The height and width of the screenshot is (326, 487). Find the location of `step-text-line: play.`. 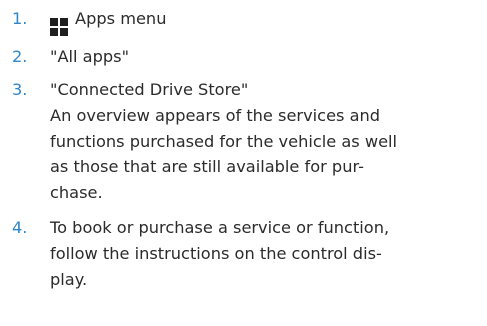

step-text-line: play. is located at coordinates (69, 279).